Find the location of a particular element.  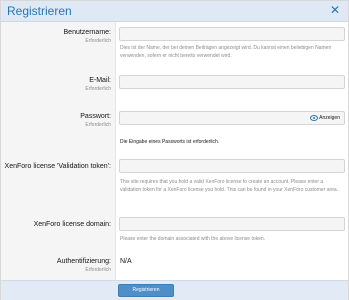

password-label: Passwort: is located at coordinates (95, 116).